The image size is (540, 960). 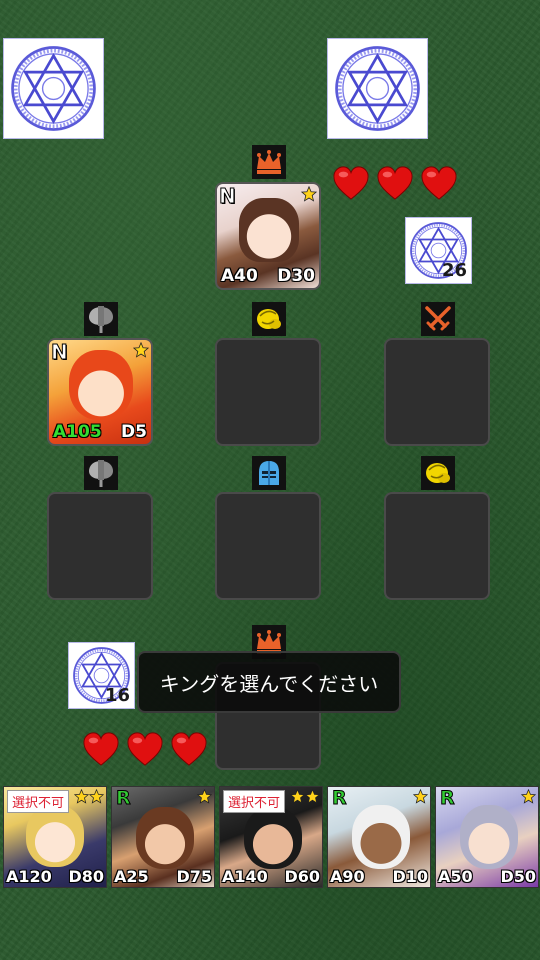 What do you see at coordinates (454, 270) in the screenshot?
I see `deck-count: 26` at bounding box center [454, 270].